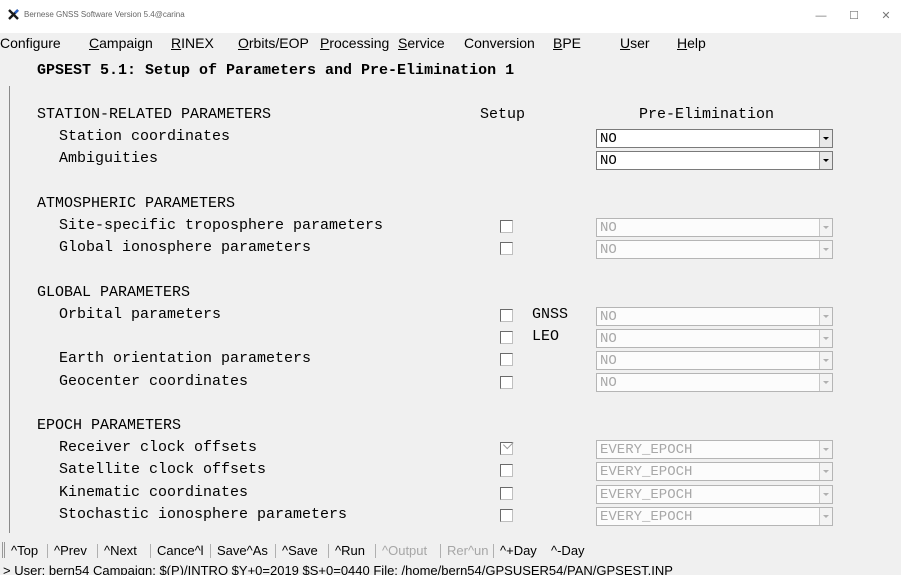 The height and width of the screenshot is (575, 901). What do you see at coordinates (567, 43) in the screenshot?
I see `menu-bpe: BPE` at bounding box center [567, 43].